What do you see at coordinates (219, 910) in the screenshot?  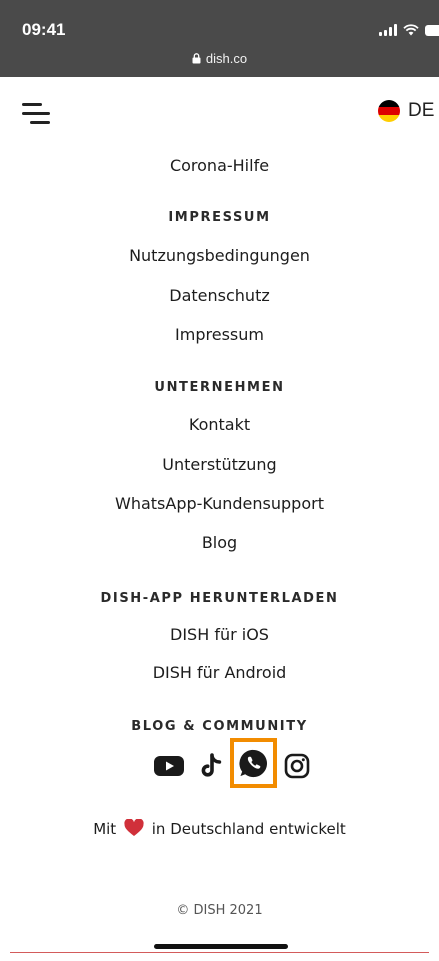 I see `copyright: © DISH 2021` at bounding box center [219, 910].